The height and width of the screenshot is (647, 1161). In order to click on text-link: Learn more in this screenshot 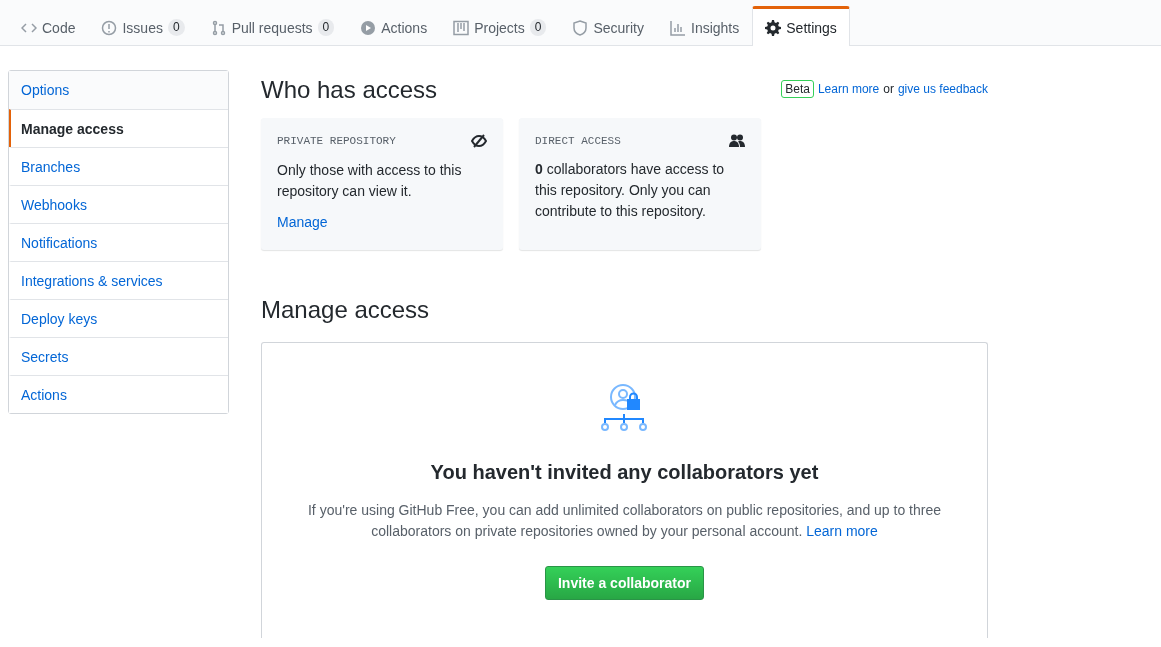, I will do `click(848, 89)`.